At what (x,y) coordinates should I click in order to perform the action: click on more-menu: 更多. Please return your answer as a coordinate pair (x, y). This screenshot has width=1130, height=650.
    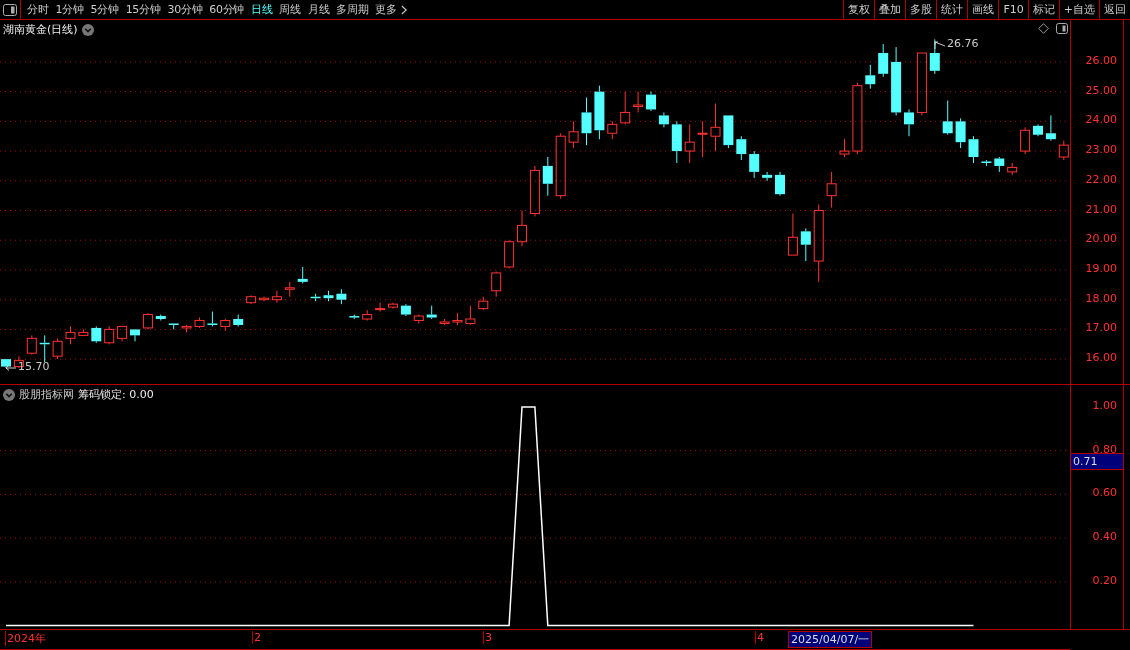
    Looking at the image, I should click on (386, 9).